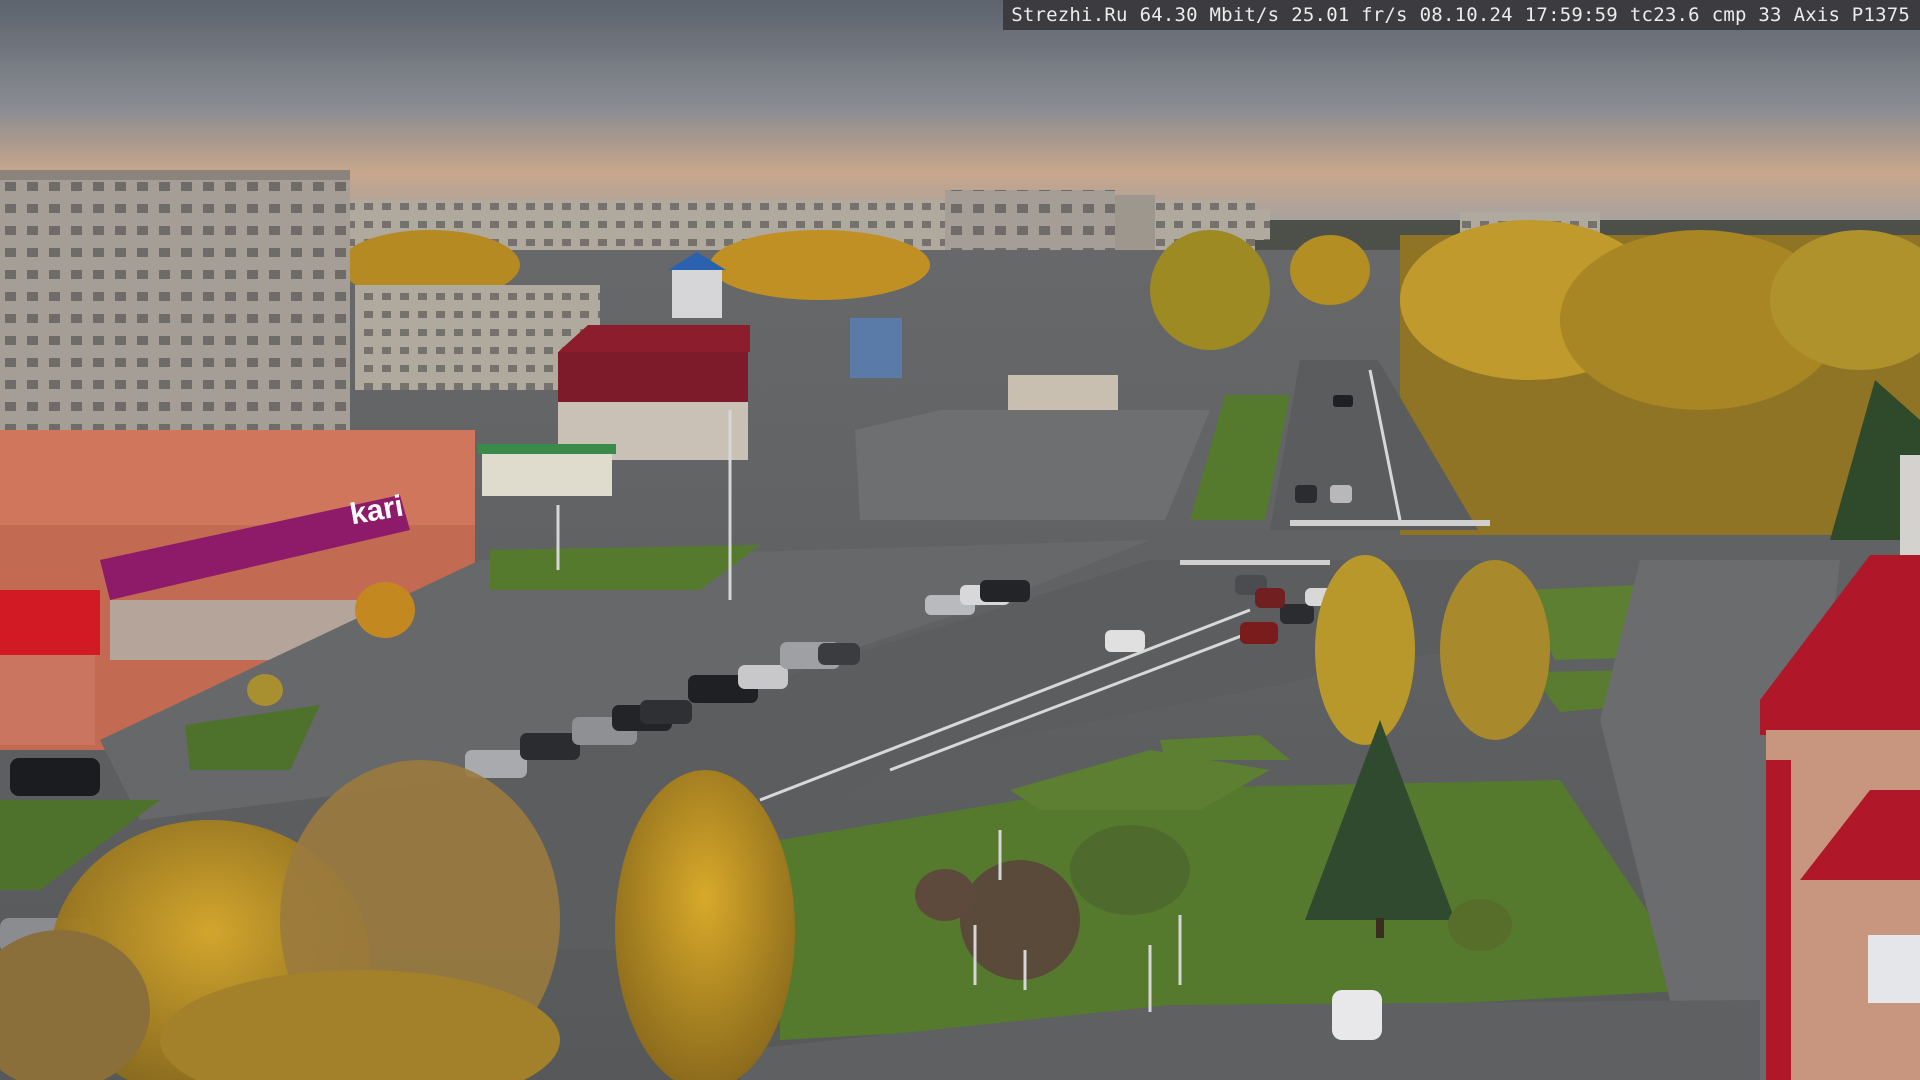  I want to click on green-kiosk, so click(547, 472).